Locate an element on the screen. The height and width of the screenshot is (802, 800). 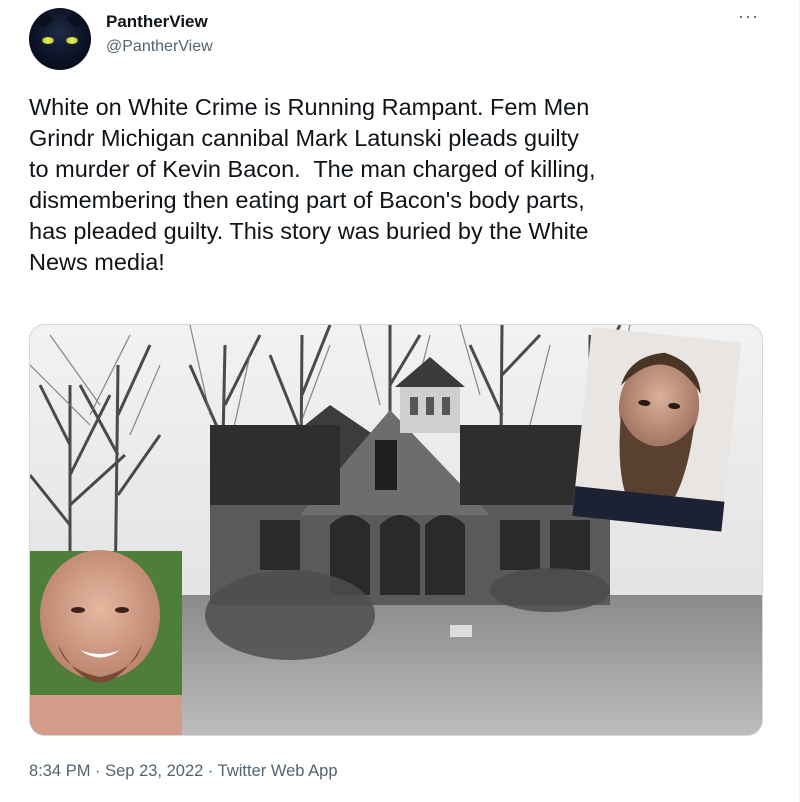
avatar-eye-right is located at coordinates (72, 40).